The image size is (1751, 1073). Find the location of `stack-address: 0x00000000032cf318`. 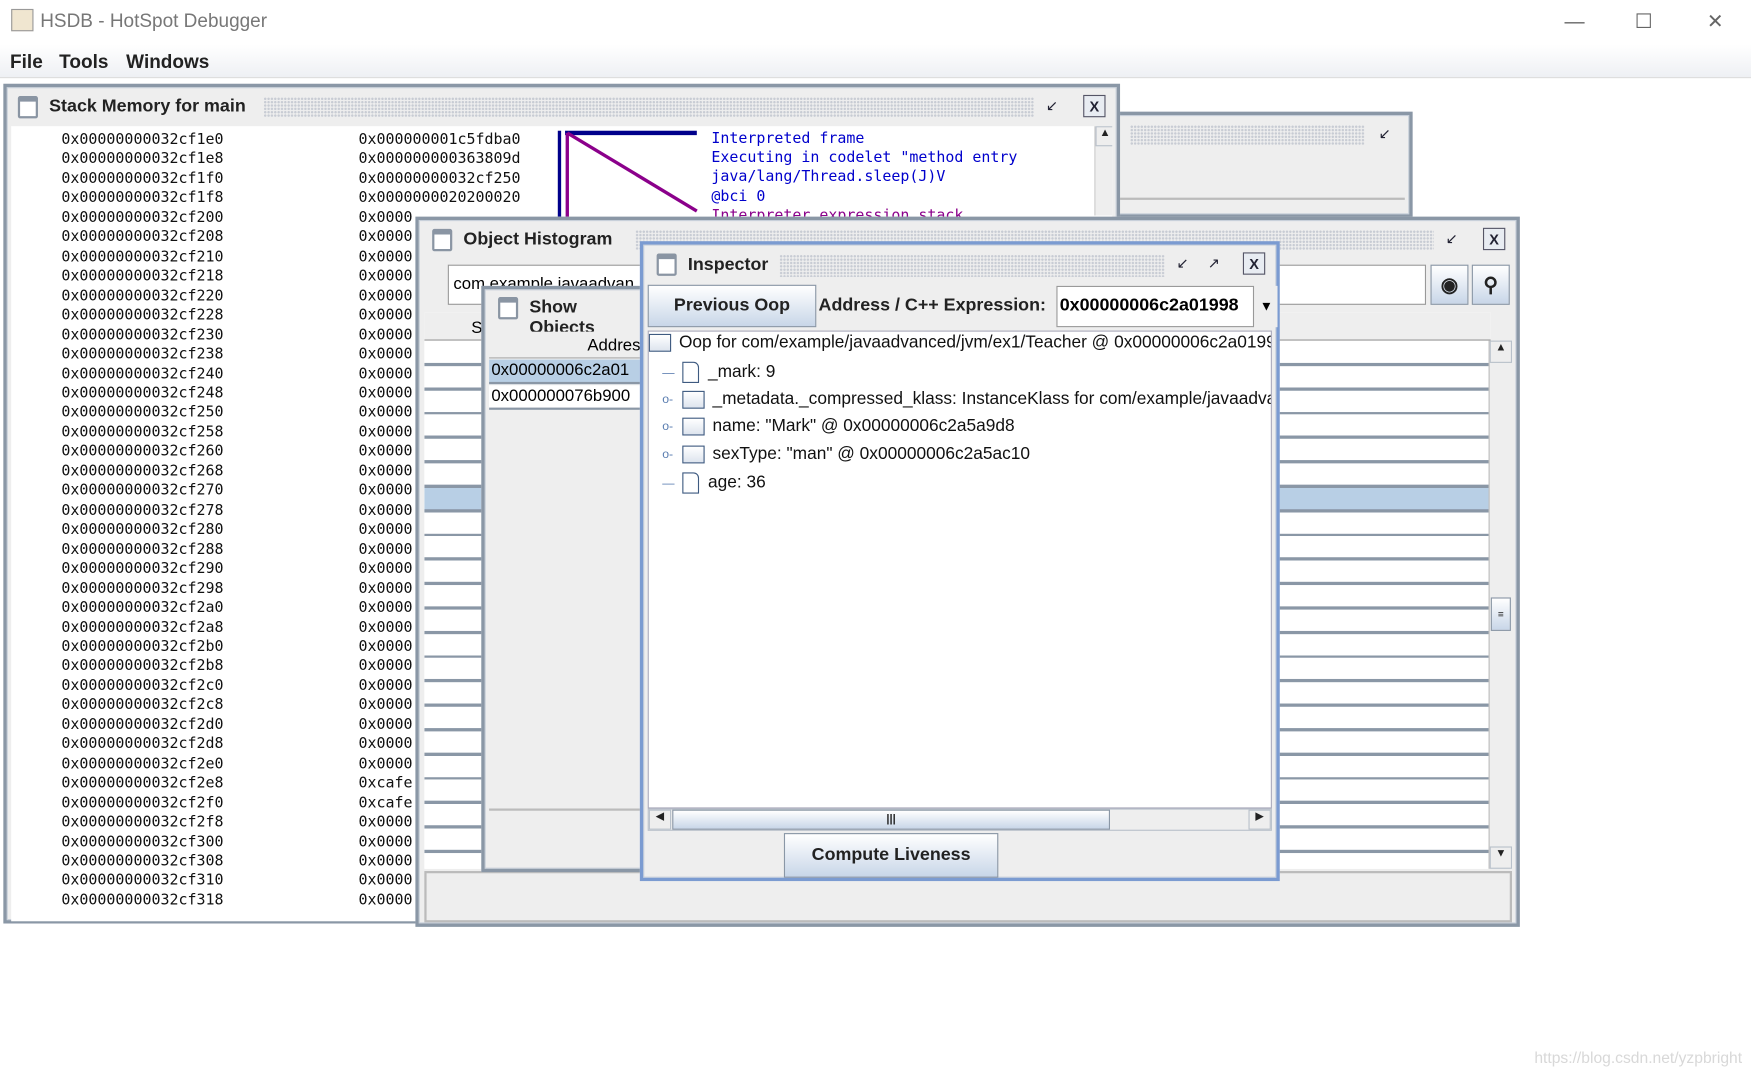

stack-address: 0x00000000032cf318 is located at coordinates (142, 900).